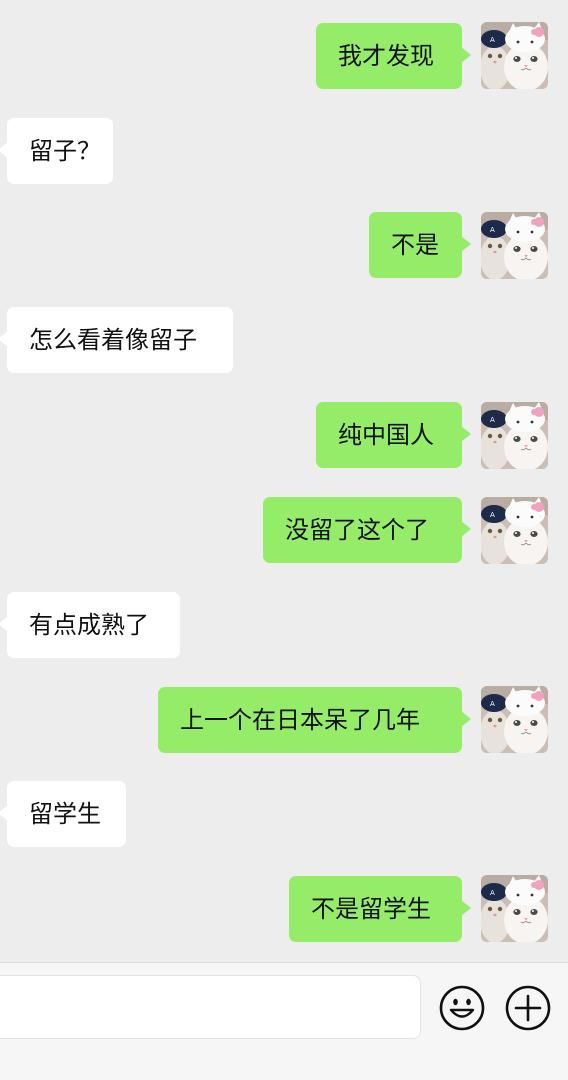 This screenshot has width=568, height=1080. What do you see at coordinates (284, 814) in the screenshot?
I see `message-row: 留学生` at bounding box center [284, 814].